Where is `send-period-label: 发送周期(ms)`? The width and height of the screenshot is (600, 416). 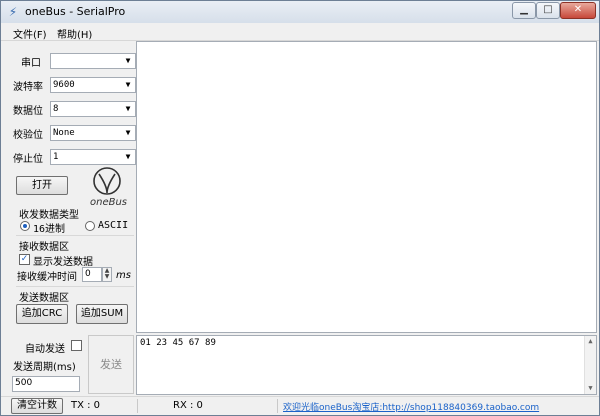 send-period-label: 发送周期(ms) is located at coordinates (44, 367).